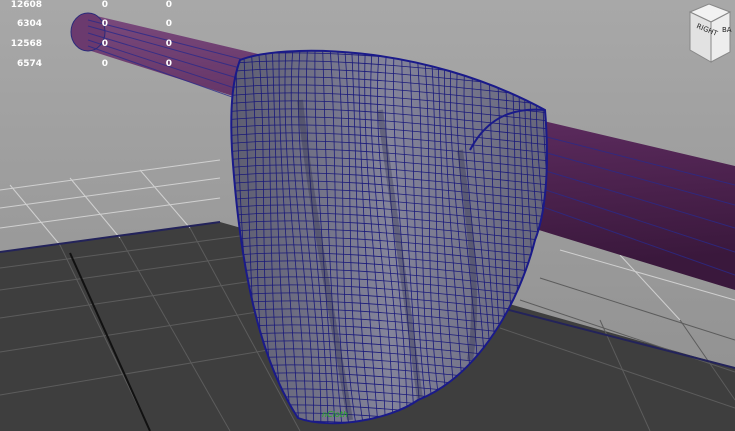  Describe the element at coordinates (91, 44) in the screenshot. I see `hud-row: 12568 0 0` at that location.